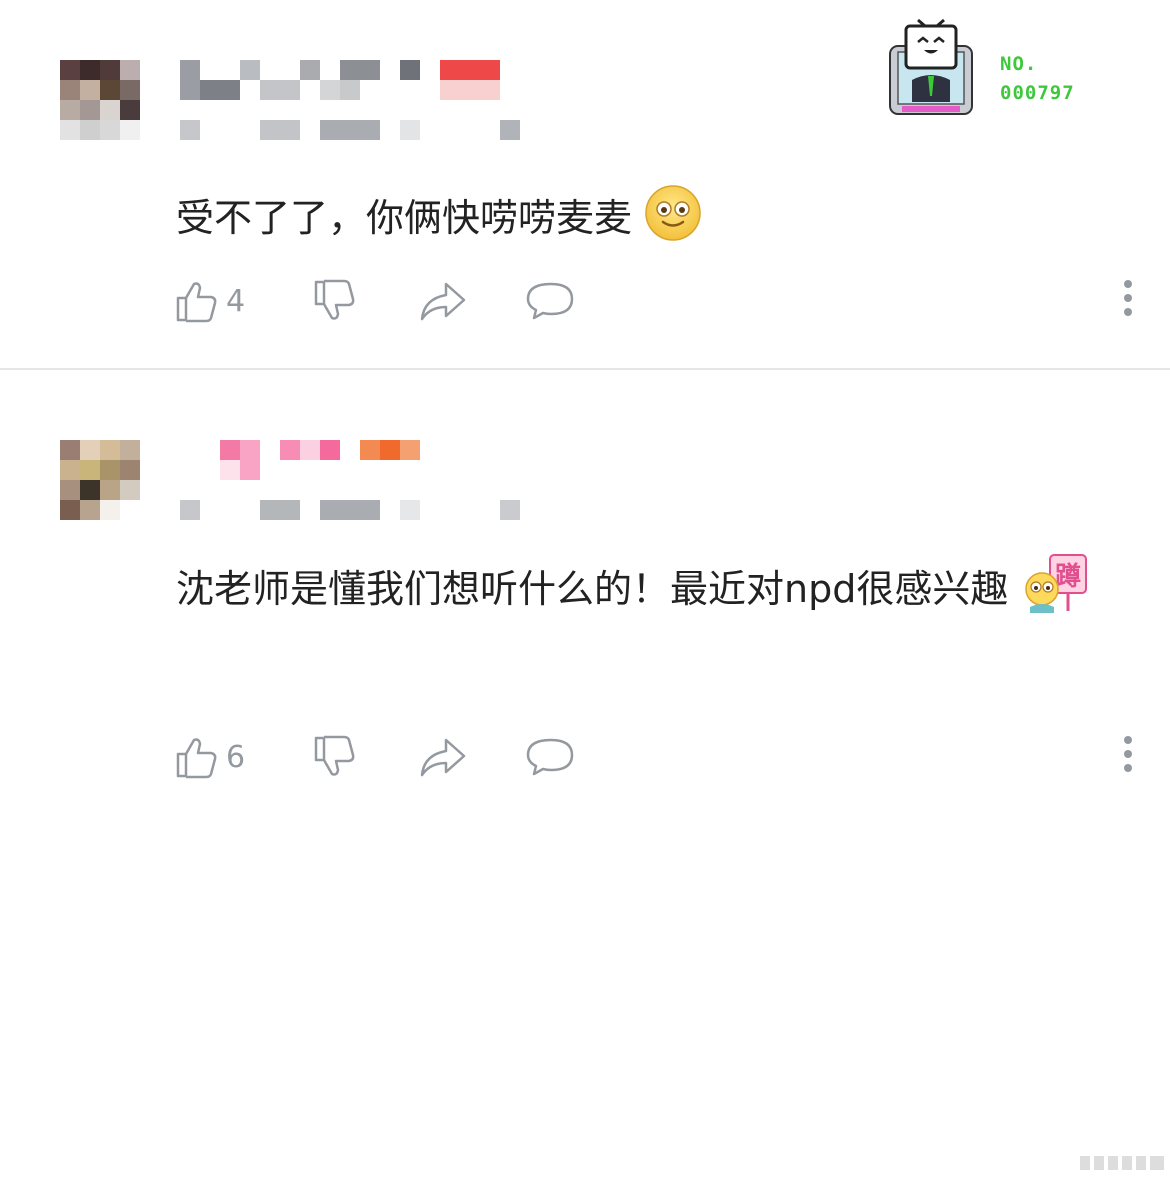  I want to click on badge-number-label: NO., so click(1019, 64).